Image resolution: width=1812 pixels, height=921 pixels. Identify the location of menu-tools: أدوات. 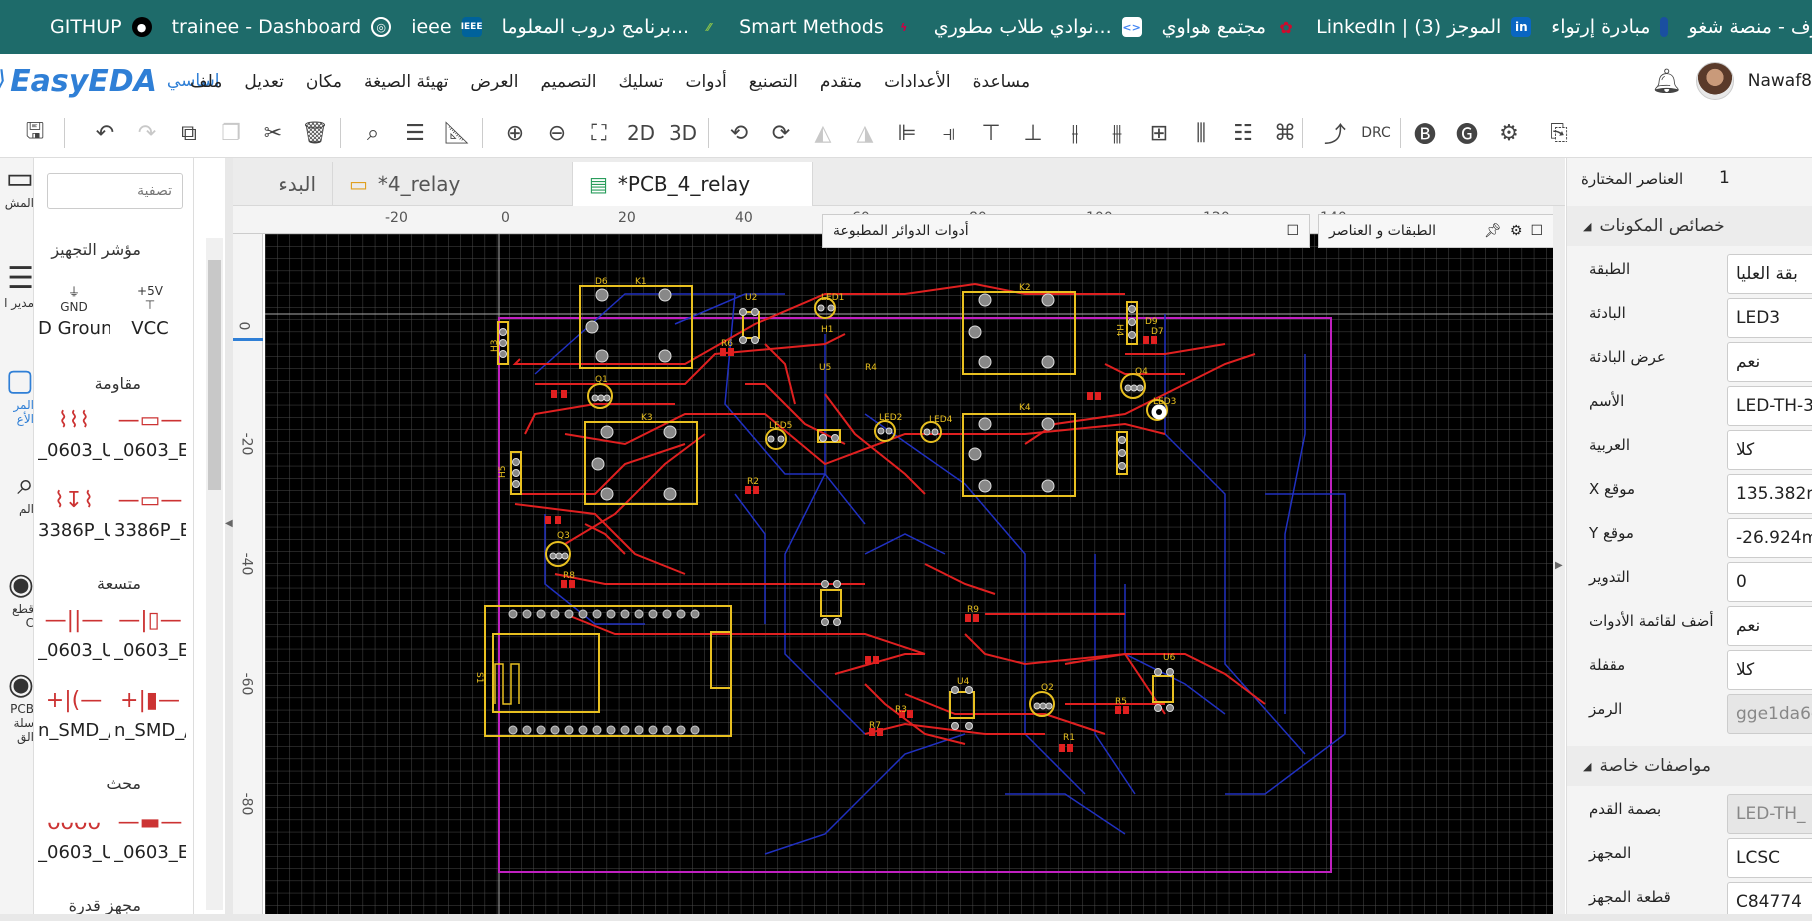
(706, 82).